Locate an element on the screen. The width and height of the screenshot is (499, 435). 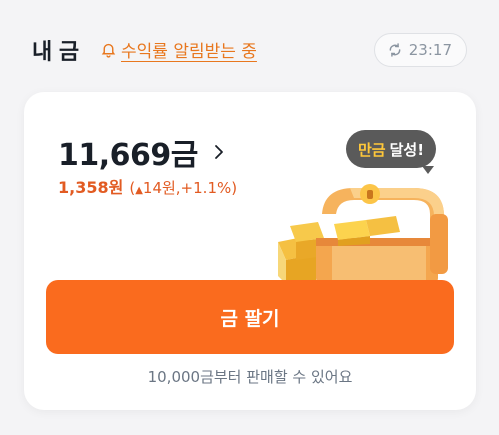
refresh-button: 23:17 is located at coordinates (420, 50).